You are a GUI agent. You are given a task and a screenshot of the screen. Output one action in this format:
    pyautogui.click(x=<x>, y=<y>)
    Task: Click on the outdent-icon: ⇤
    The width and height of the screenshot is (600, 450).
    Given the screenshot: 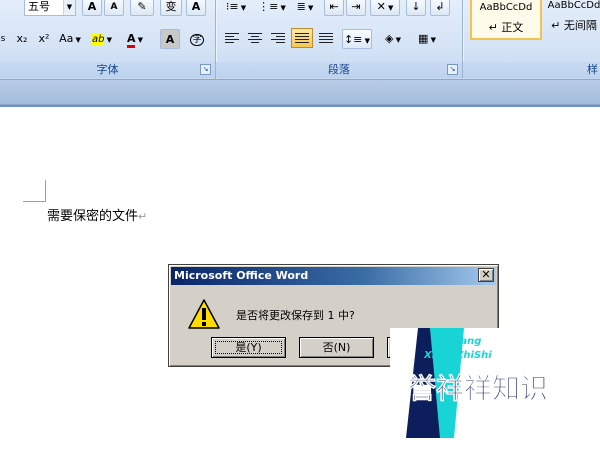 What is the action you would take?
    pyautogui.click(x=334, y=6)
    